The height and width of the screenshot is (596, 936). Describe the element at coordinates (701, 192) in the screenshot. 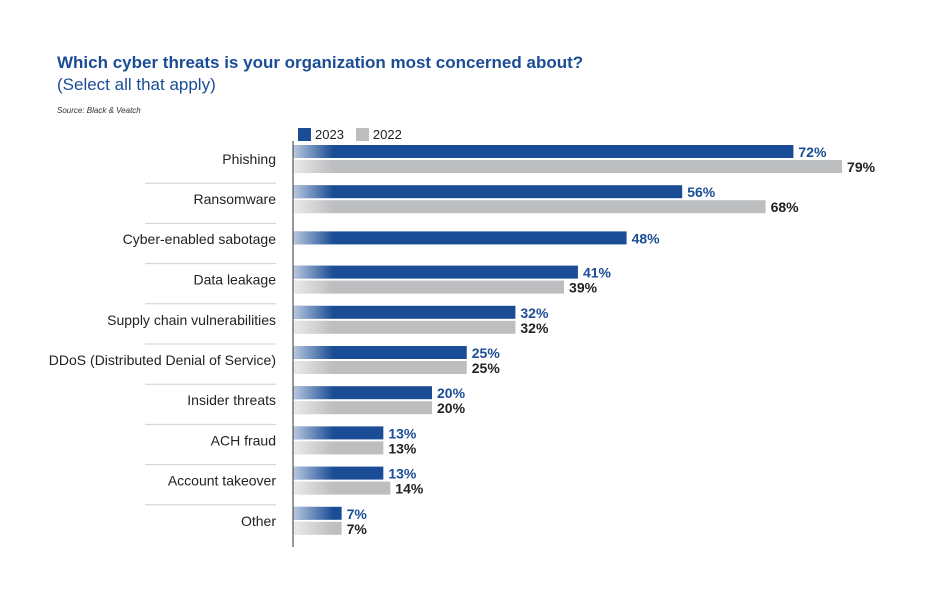

I see `value-label-2023: 56%` at that location.